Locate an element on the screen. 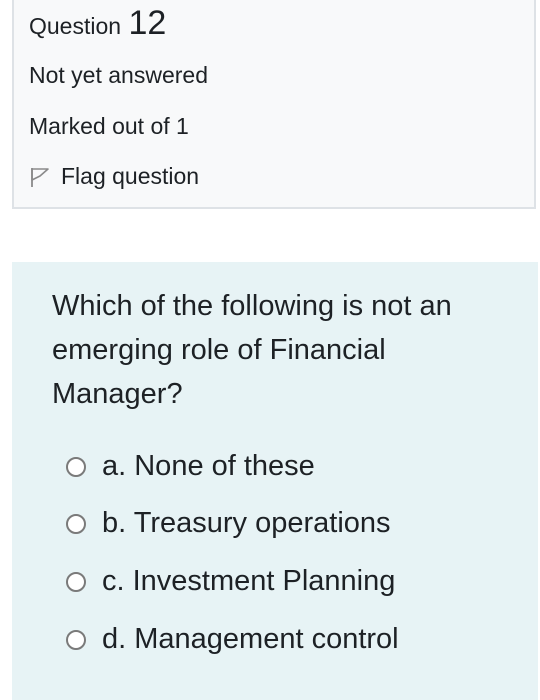  answer-option-b: b. Treasury operations is located at coordinates (228, 523).